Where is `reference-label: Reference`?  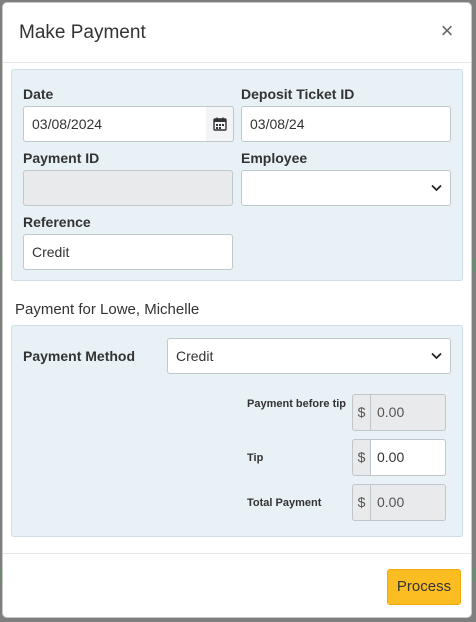
reference-label: Reference is located at coordinates (57, 222).